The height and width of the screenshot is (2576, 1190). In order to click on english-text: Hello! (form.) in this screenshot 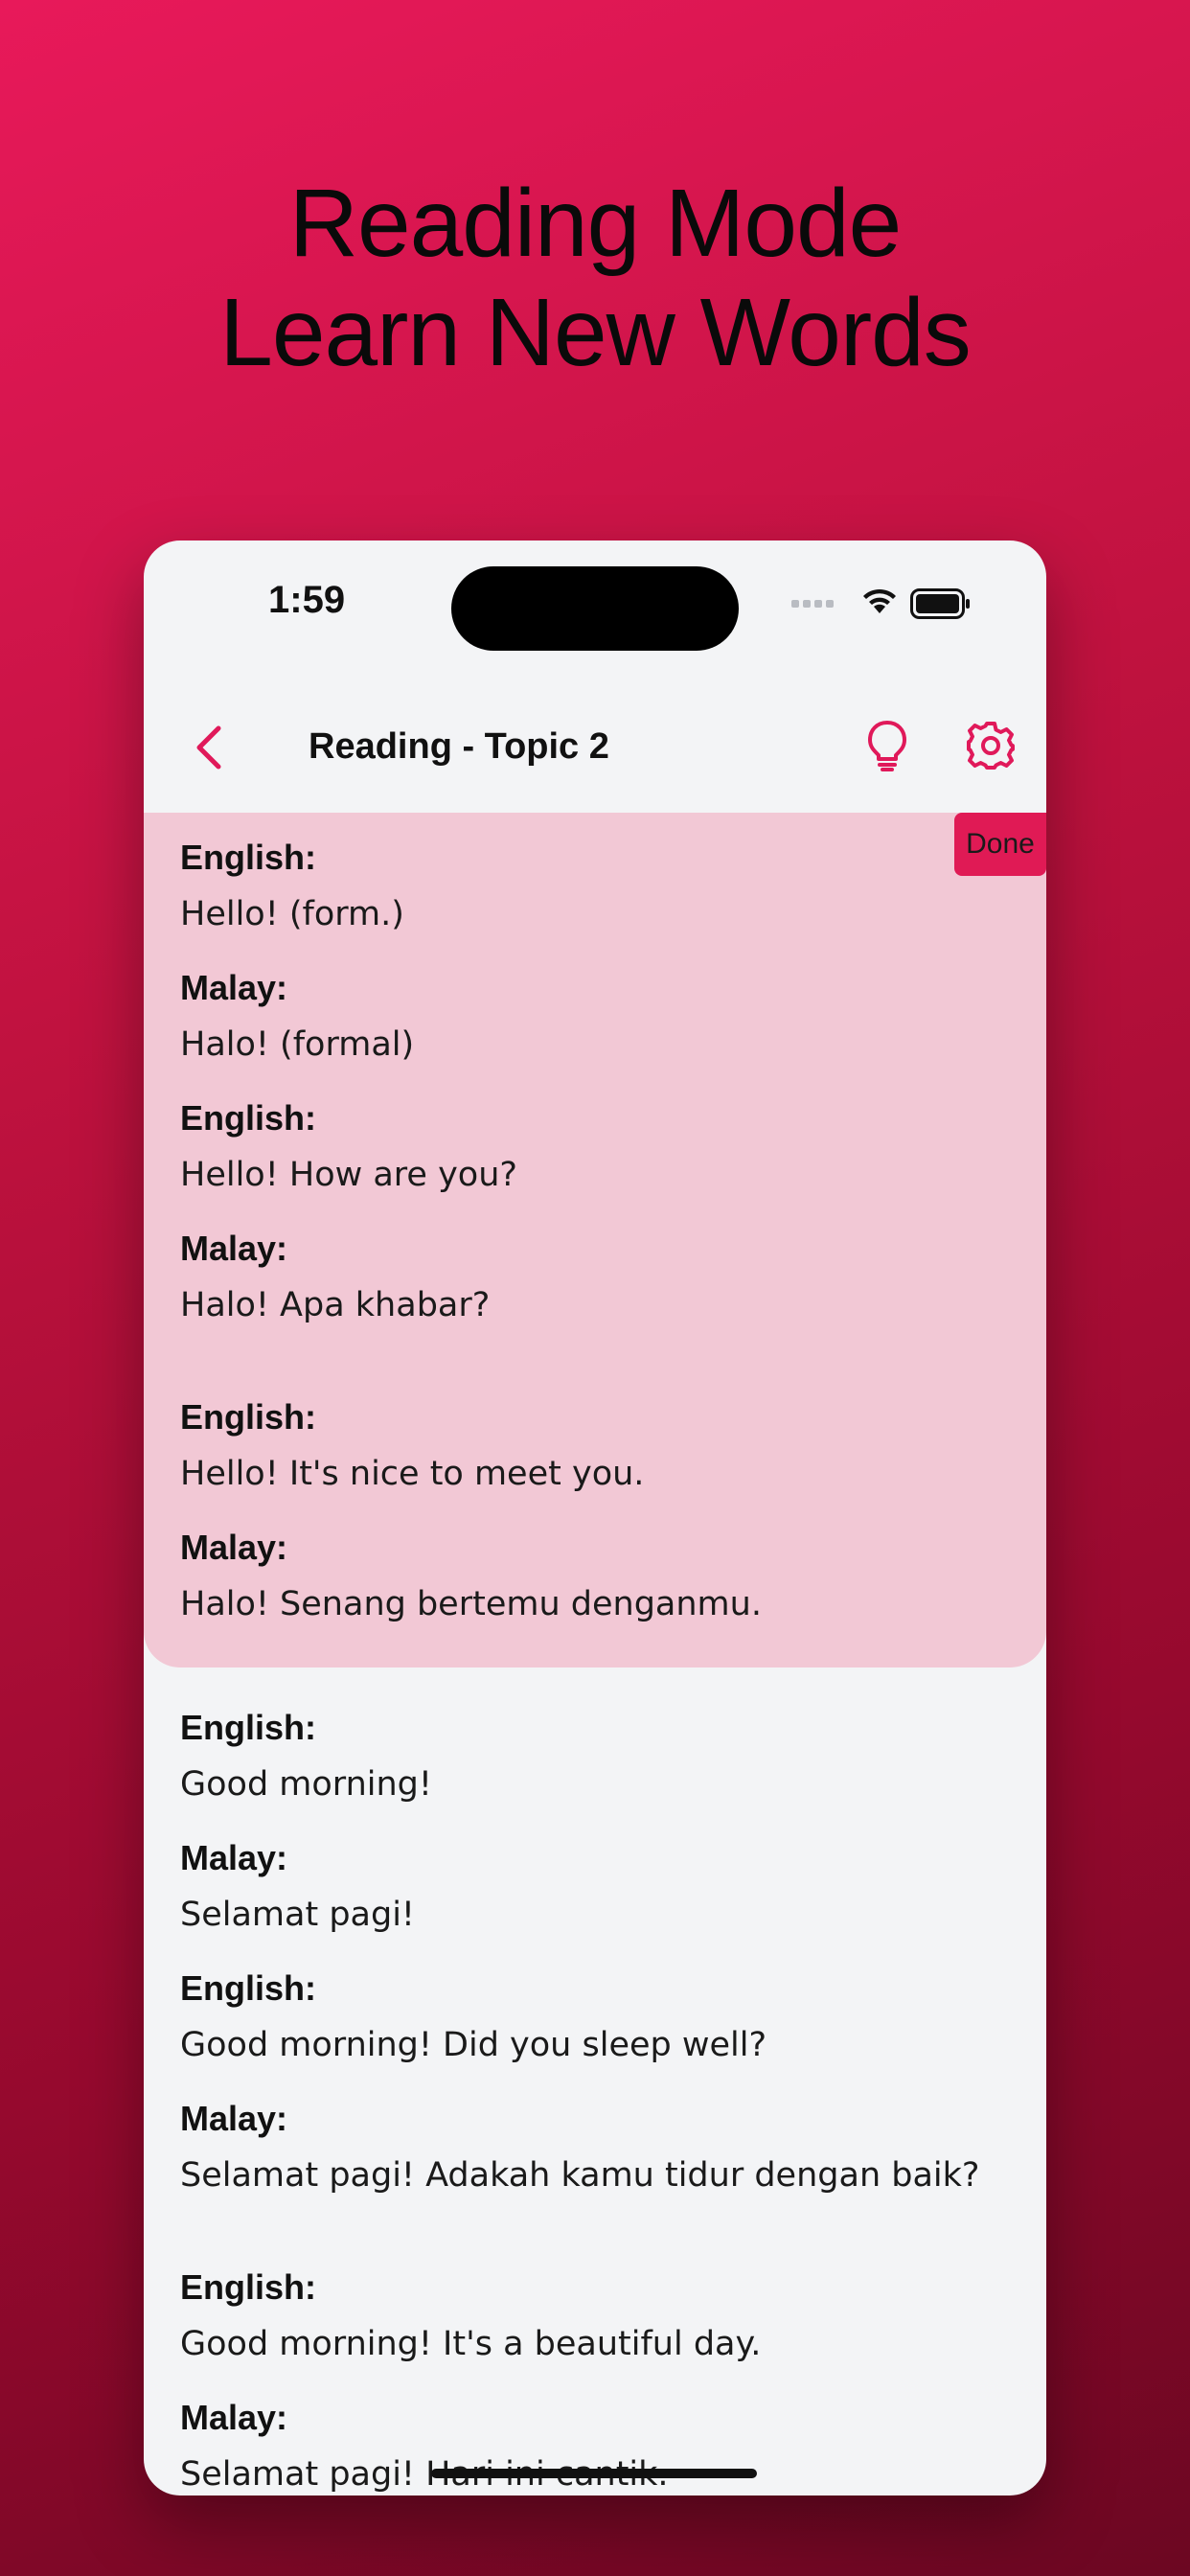, I will do `click(292, 914)`.